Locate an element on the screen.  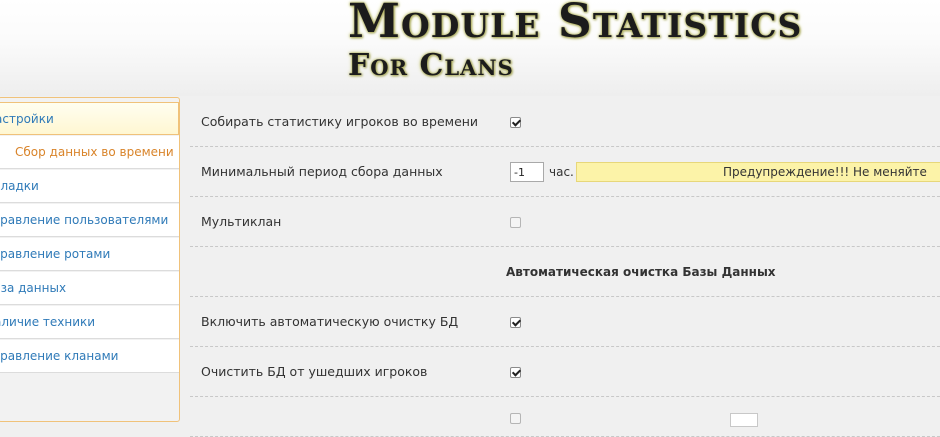
app-title: Module Statistics is located at coordinates (575, 24).